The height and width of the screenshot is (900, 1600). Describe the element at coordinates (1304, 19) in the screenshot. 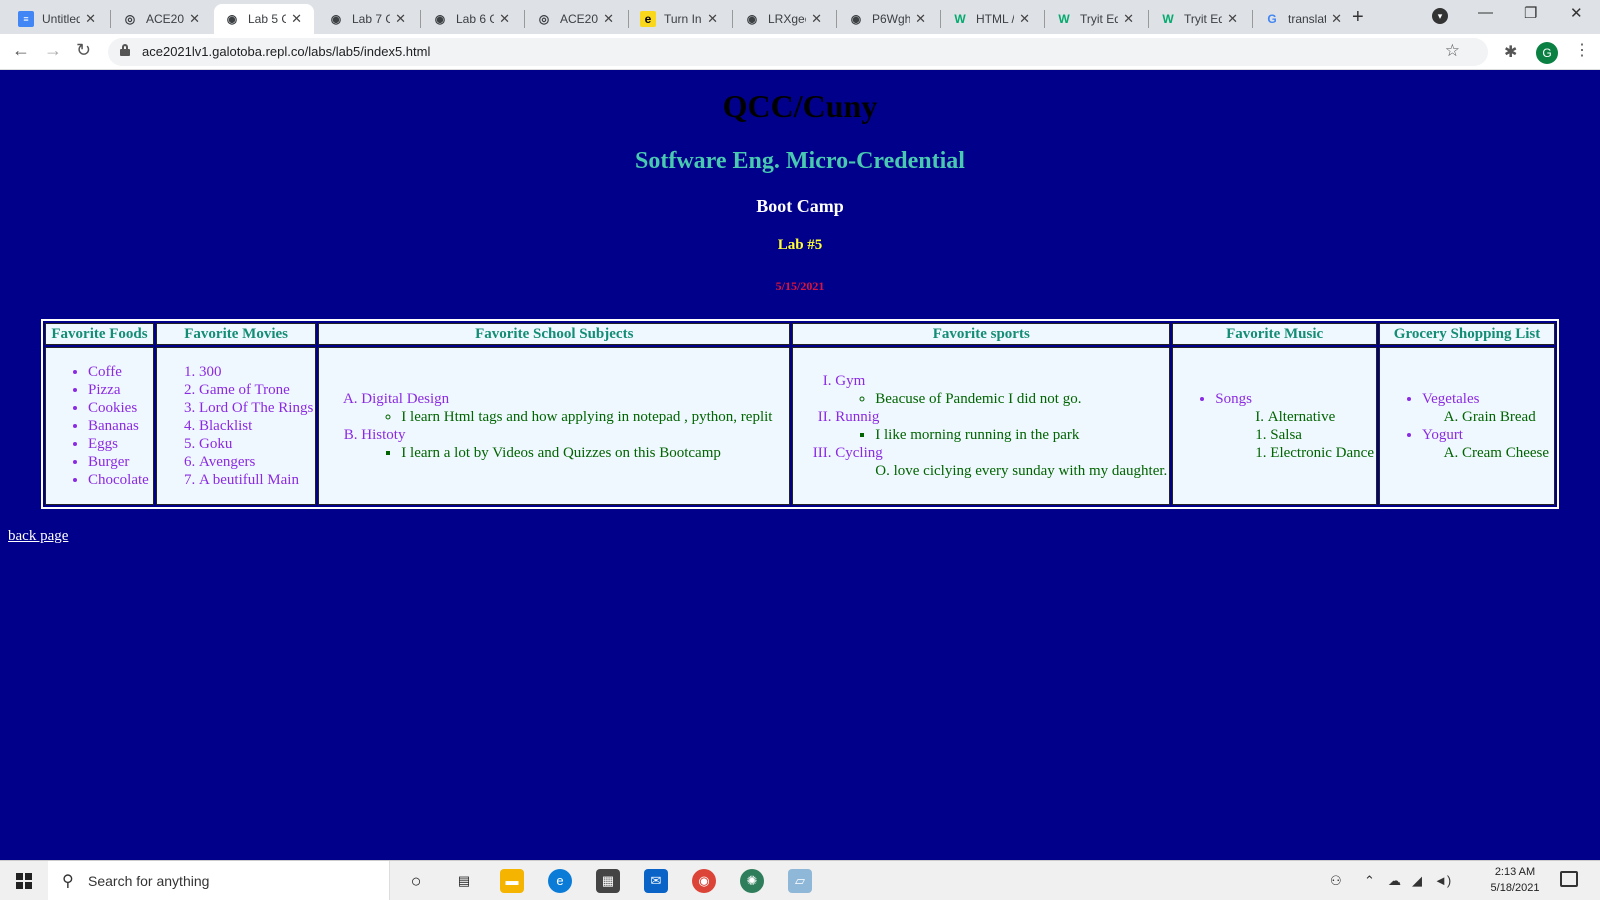

I see `tab-translate: G translat ✕` at that location.